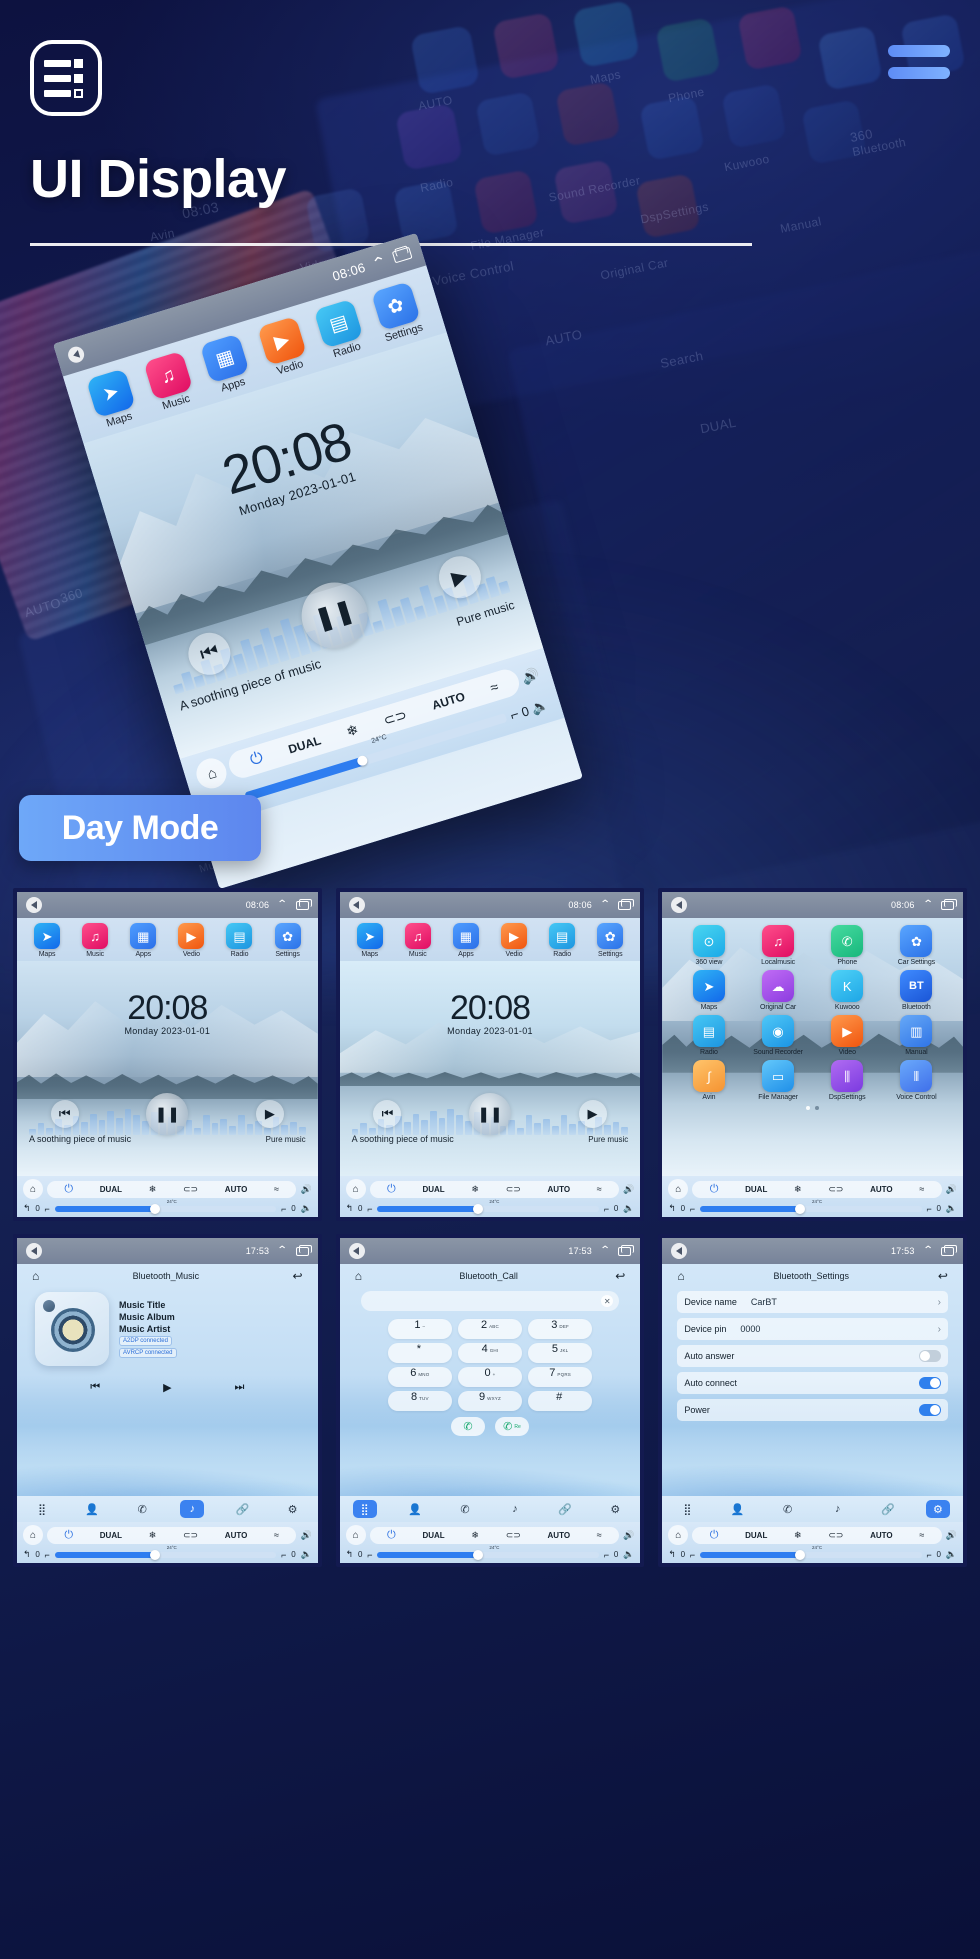 The height and width of the screenshot is (1959, 980). What do you see at coordinates (288, 940) in the screenshot?
I see `dock-item-settings: ✿ Settings` at bounding box center [288, 940].